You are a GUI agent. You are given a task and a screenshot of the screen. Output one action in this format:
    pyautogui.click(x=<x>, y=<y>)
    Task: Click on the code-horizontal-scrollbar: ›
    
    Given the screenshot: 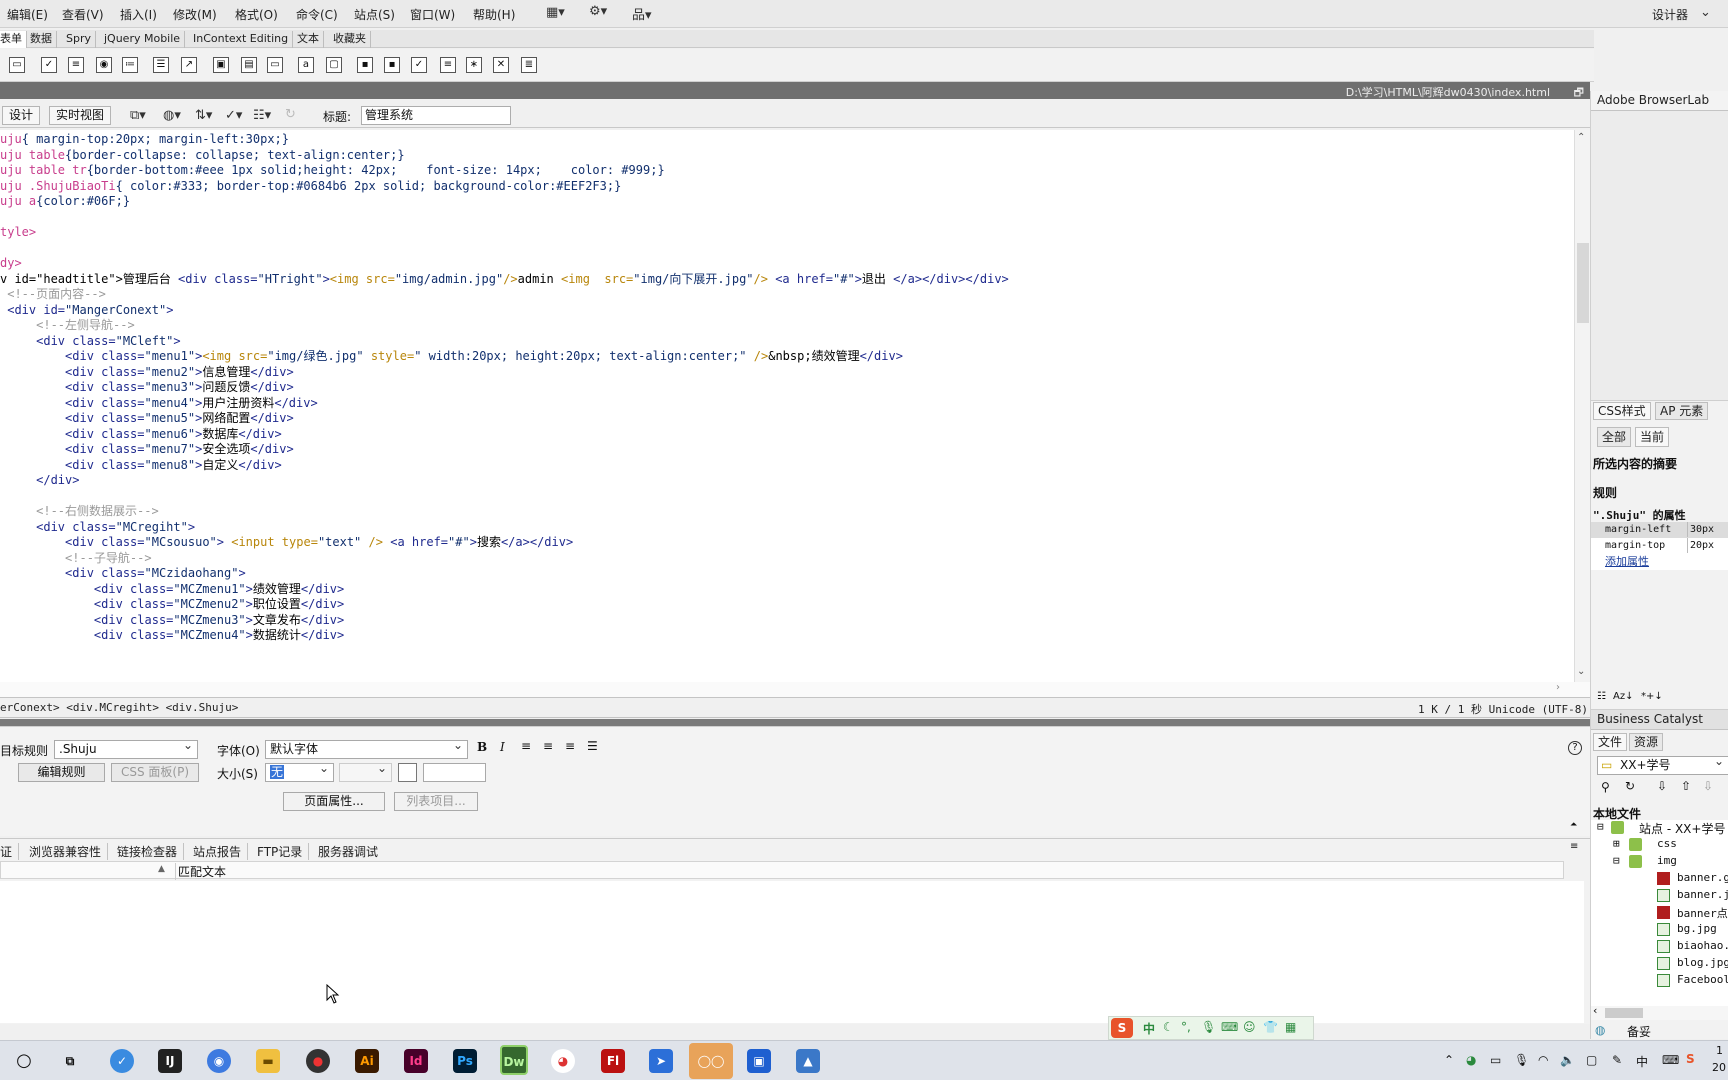 What is the action you would take?
    pyautogui.click(x=795, y=689)
    